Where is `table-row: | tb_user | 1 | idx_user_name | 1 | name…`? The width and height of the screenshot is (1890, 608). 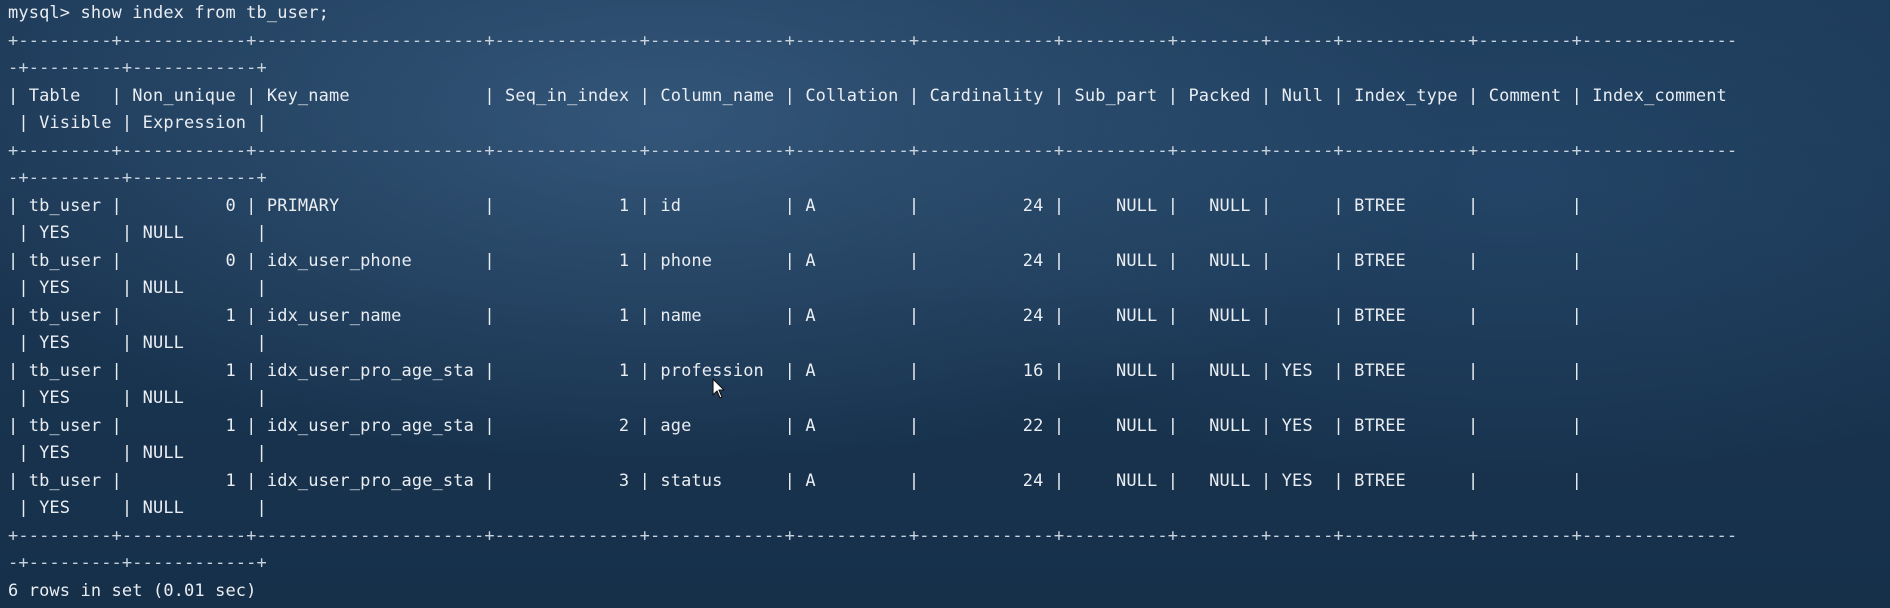 table-row: | tb_user | 1 | idx_user_name | 1 | name… is located at coordinates (795, 315).